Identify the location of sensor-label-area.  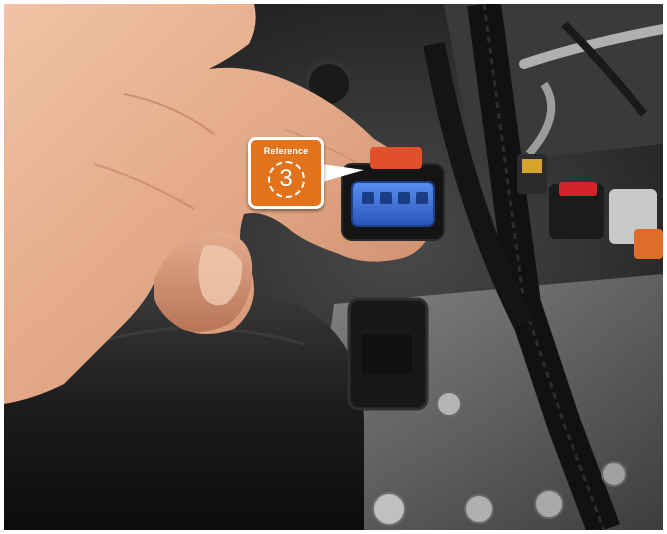
(387, 354).